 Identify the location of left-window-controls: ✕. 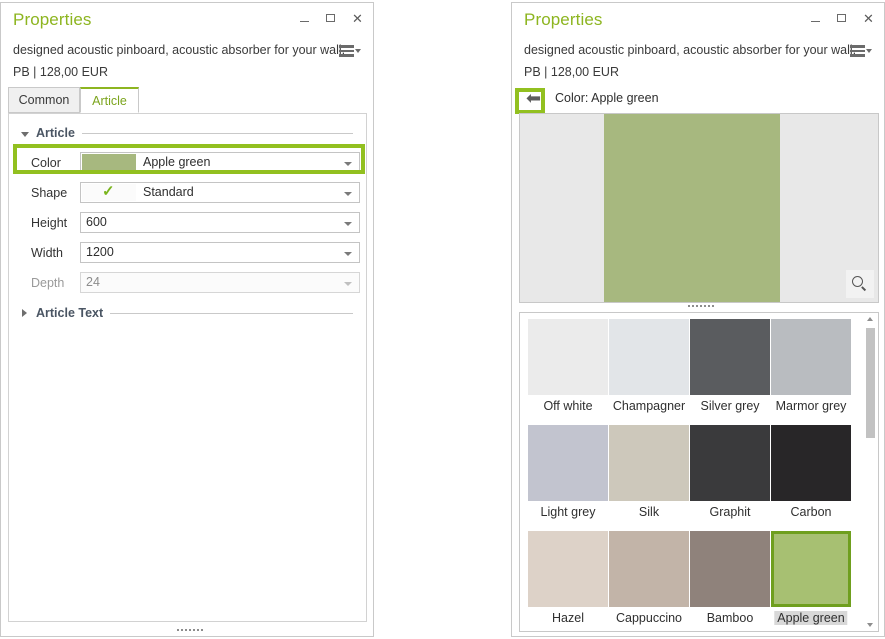
(331, 18).